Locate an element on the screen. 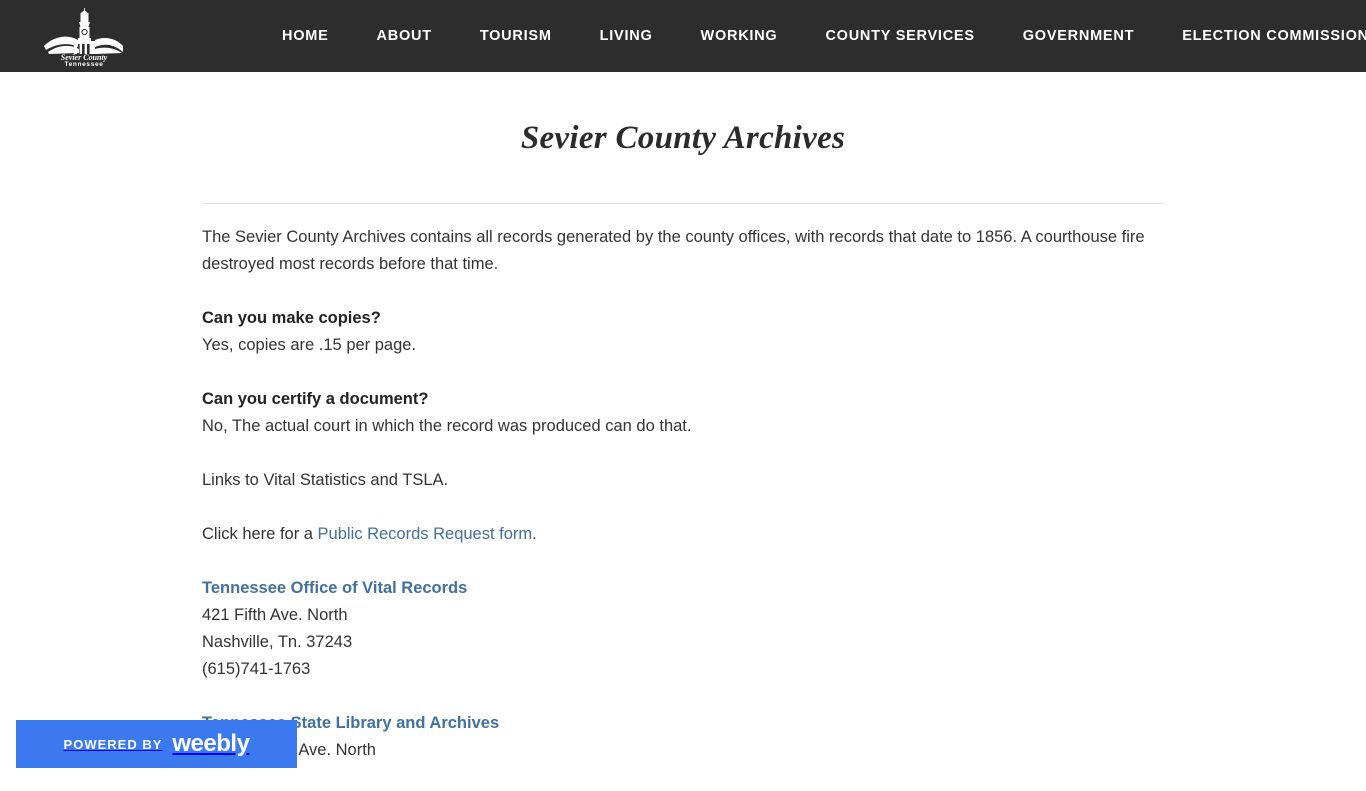 This screenshot has width=1366, height=791. horizontal-divider is located at coordinates (682, 203).